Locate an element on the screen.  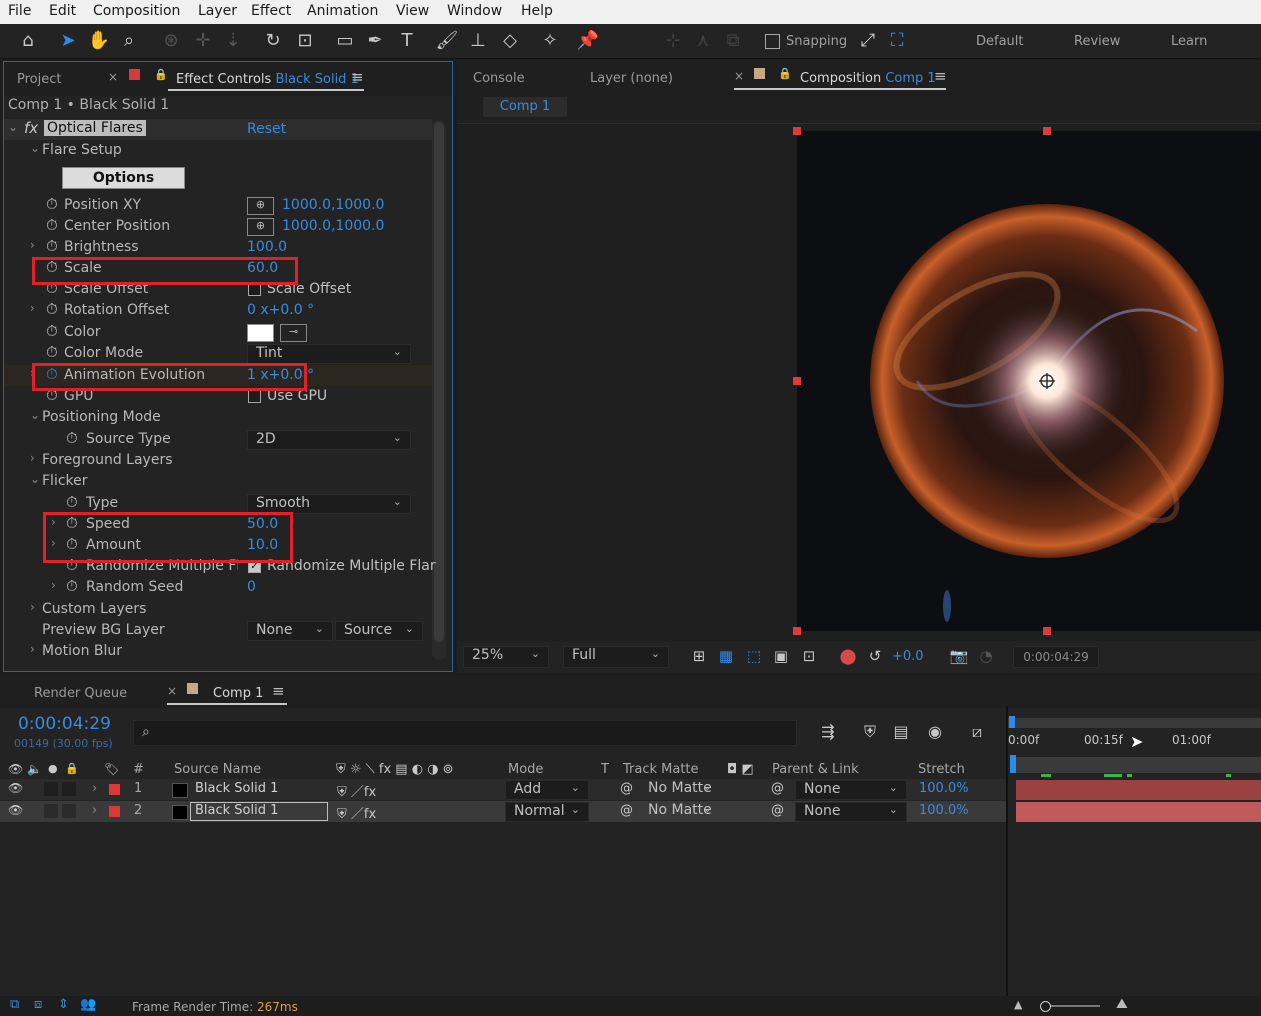
positioning-mode-row: ⌄ Positioning Mode is located at coordinates (218, 417).